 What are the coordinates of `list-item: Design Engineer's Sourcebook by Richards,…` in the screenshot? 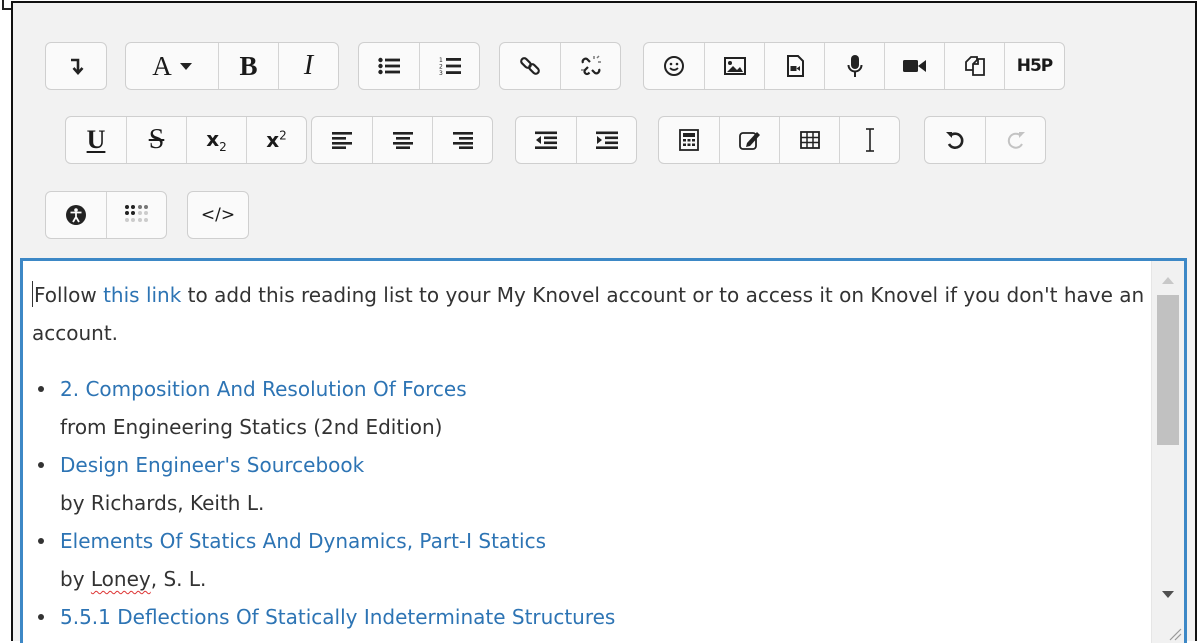 It's located at (589, 484).